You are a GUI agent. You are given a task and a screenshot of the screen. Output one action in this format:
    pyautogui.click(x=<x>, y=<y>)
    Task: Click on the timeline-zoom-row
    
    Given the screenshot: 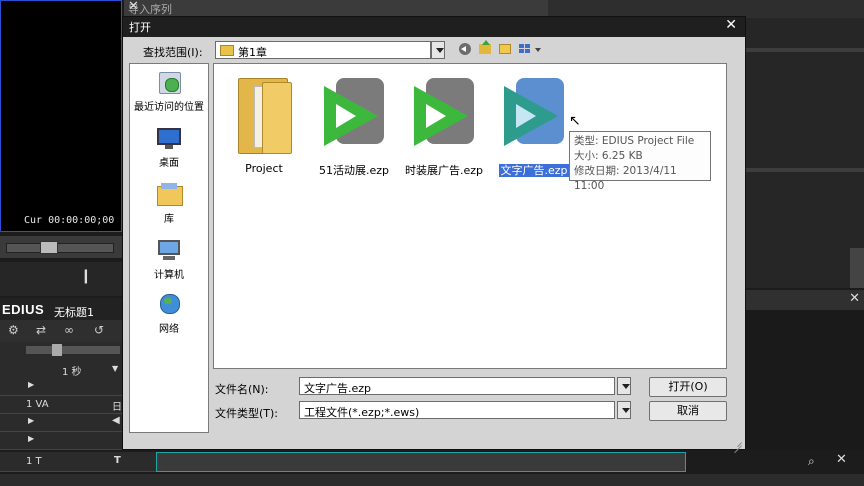 What is the action you would take?
    pyautogui.click(x=62, y=352)
    